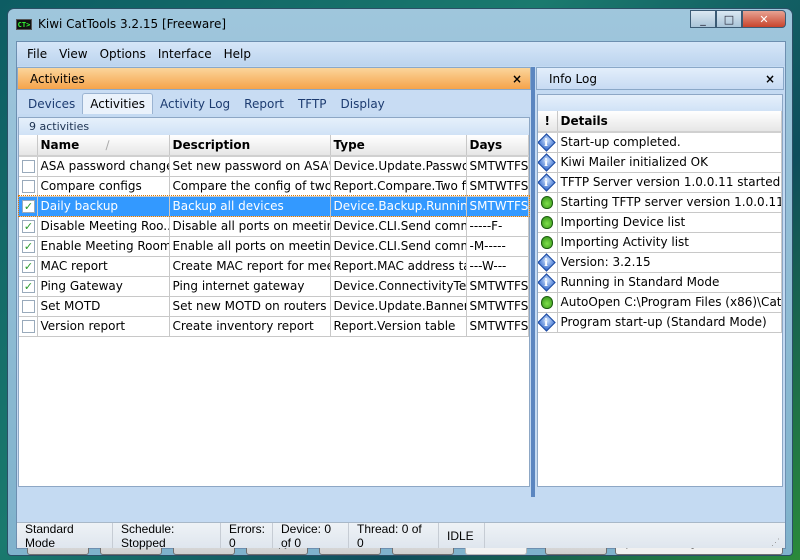  Describe the element at coordinates (107, 145) in the screenshot. I see `sort-ascending-icon: ∕` at that location.